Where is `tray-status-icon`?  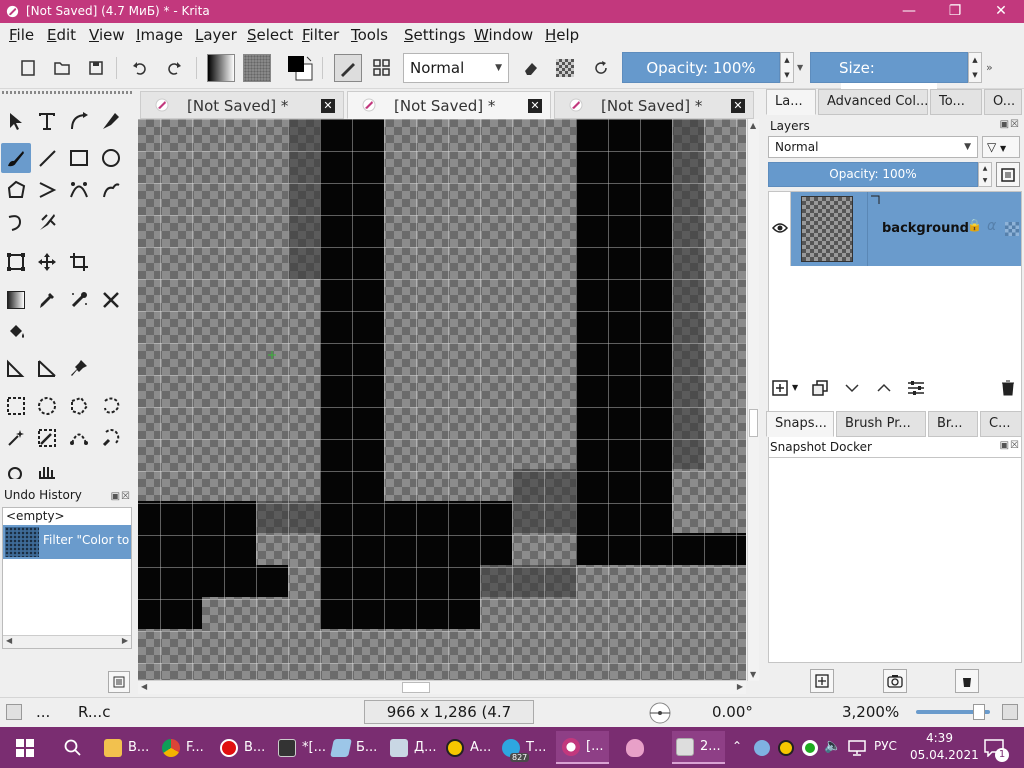
tray-status-icon is located at coordinates (810, 748).